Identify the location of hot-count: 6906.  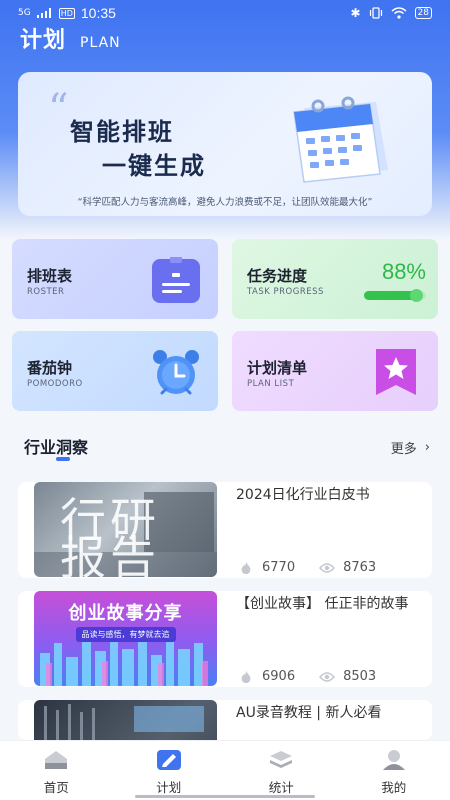
(279, 676).